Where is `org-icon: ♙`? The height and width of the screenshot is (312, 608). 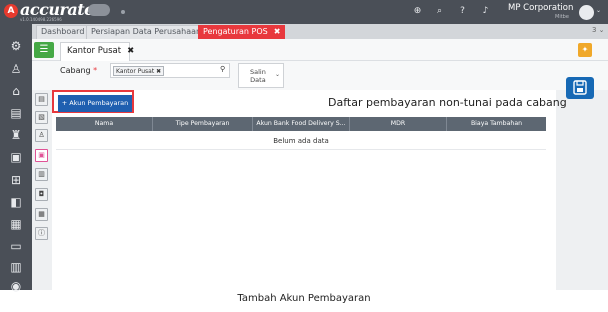
org-icon: ♙ is located at coordinates (16, 69).